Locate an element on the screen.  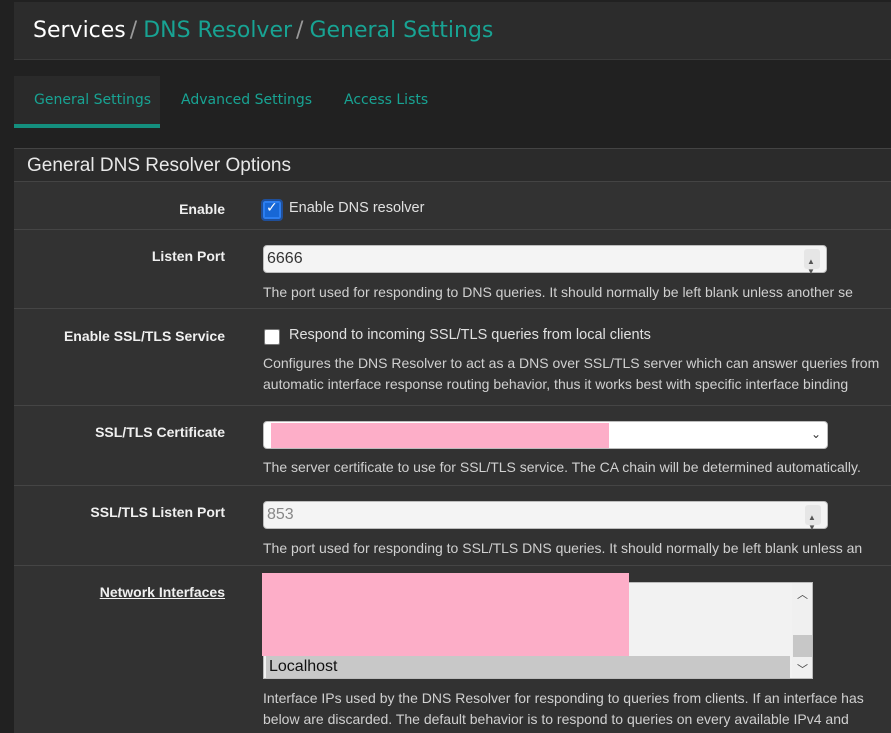
ssl-listen-port-label: SSL/TLS Listen Port is located at coordinates (157, 512).